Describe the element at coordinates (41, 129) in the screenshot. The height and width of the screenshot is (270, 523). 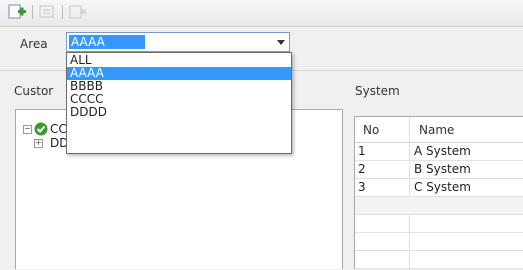
I see `check-circle-icon` at that location.